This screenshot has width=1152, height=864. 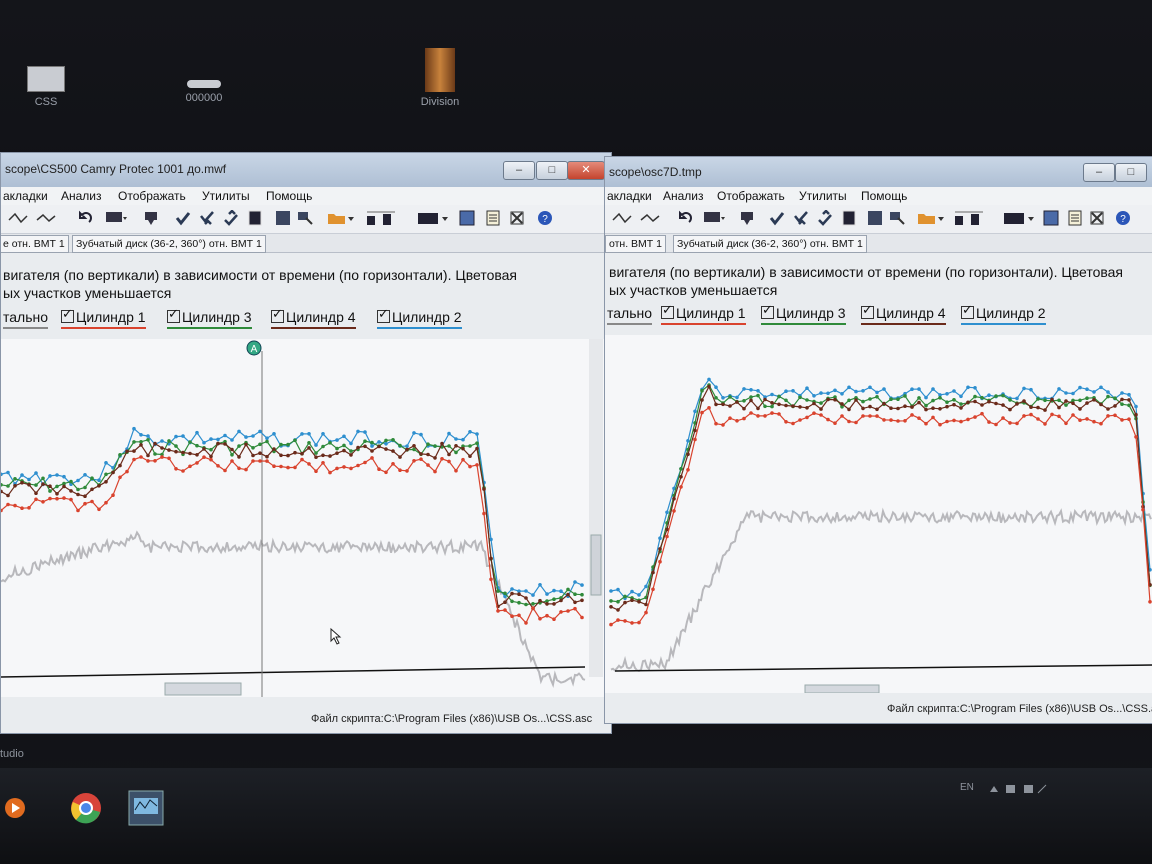 What do you see at coordinates (204, 92) in the screenshot?
I see `plane-desktop-icon: 000000` at bounding box center [204, 92].